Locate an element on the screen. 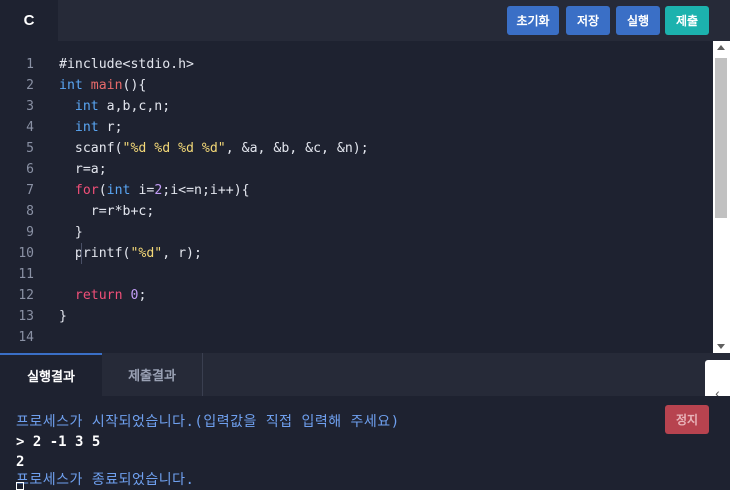  scroll-up-arrow-icon is located at coordinates (721, 47).